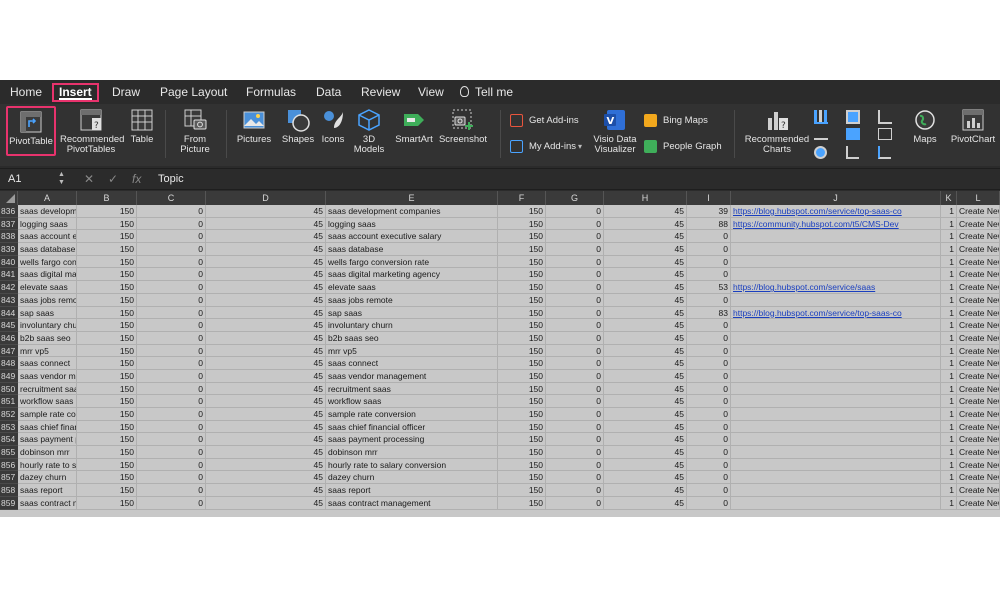 Image resolution: width=1000 pixels, height=600 pixels. Describe the element at coordinates (885, 134) in the screenshot. I see `combo-chart-icon` at that location.